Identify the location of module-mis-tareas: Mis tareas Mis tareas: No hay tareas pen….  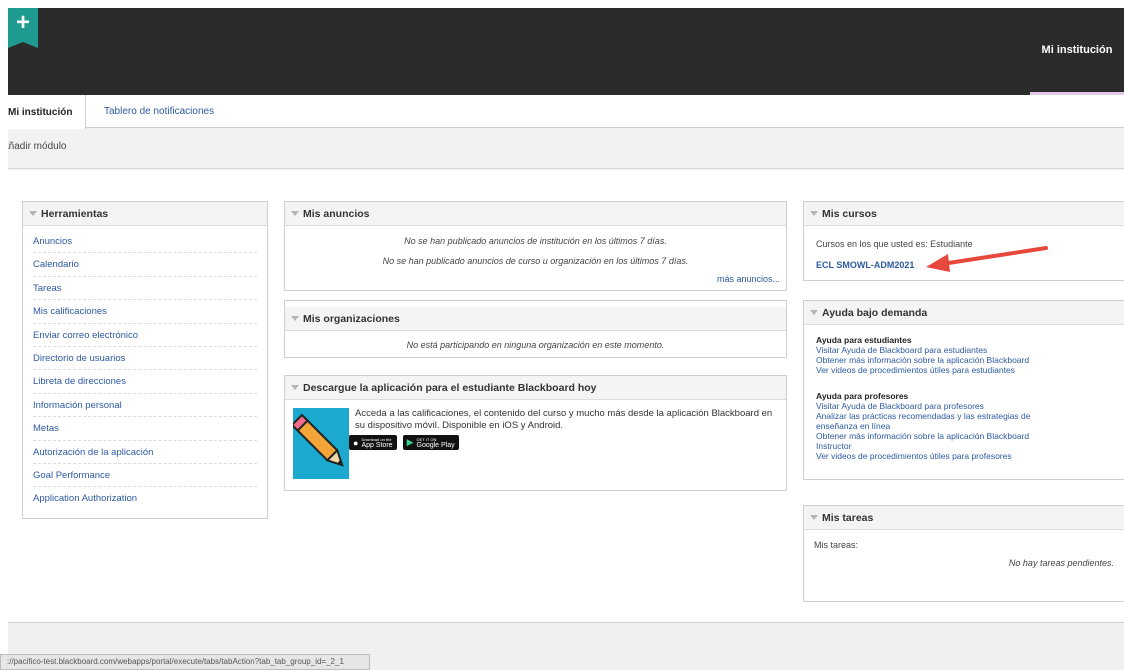
(963, 553).